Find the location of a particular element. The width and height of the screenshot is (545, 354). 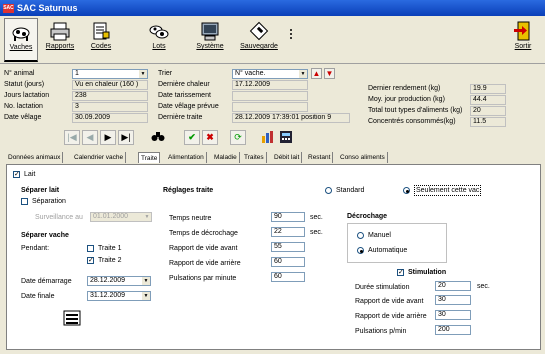

tab-alimentation: Alimentation is located at coordinates (186, 157).